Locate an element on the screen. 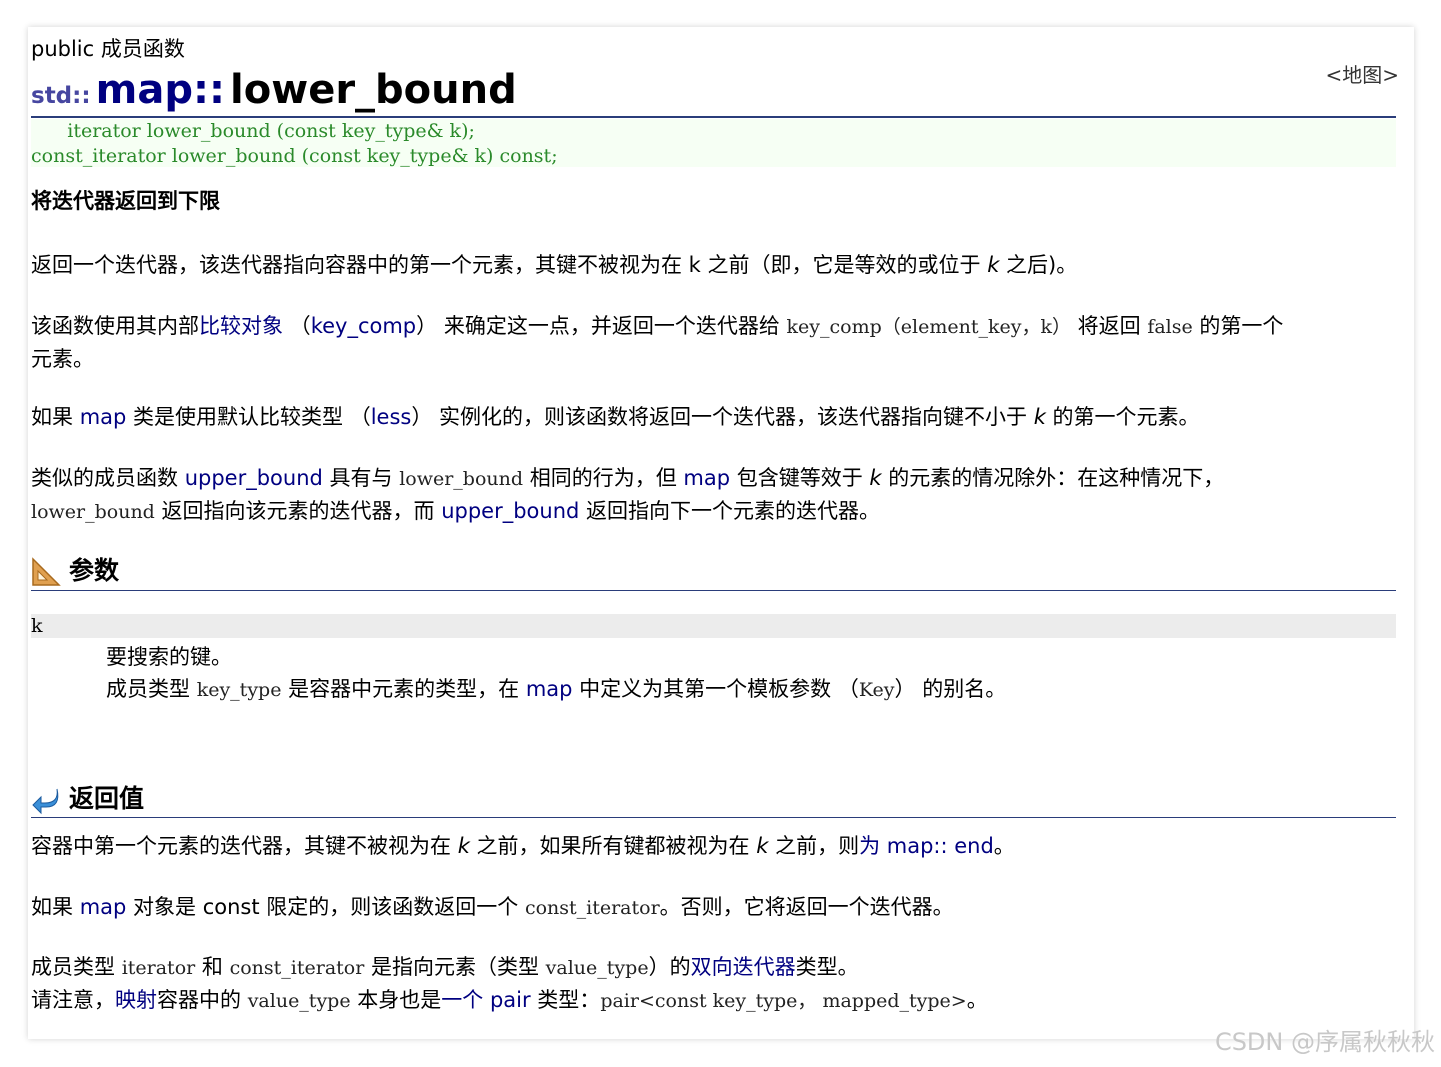 This screenshot has height=1067, width=1441. text: 返回指向下一个元素的迭代器。 is located at coordinates (730, 511).